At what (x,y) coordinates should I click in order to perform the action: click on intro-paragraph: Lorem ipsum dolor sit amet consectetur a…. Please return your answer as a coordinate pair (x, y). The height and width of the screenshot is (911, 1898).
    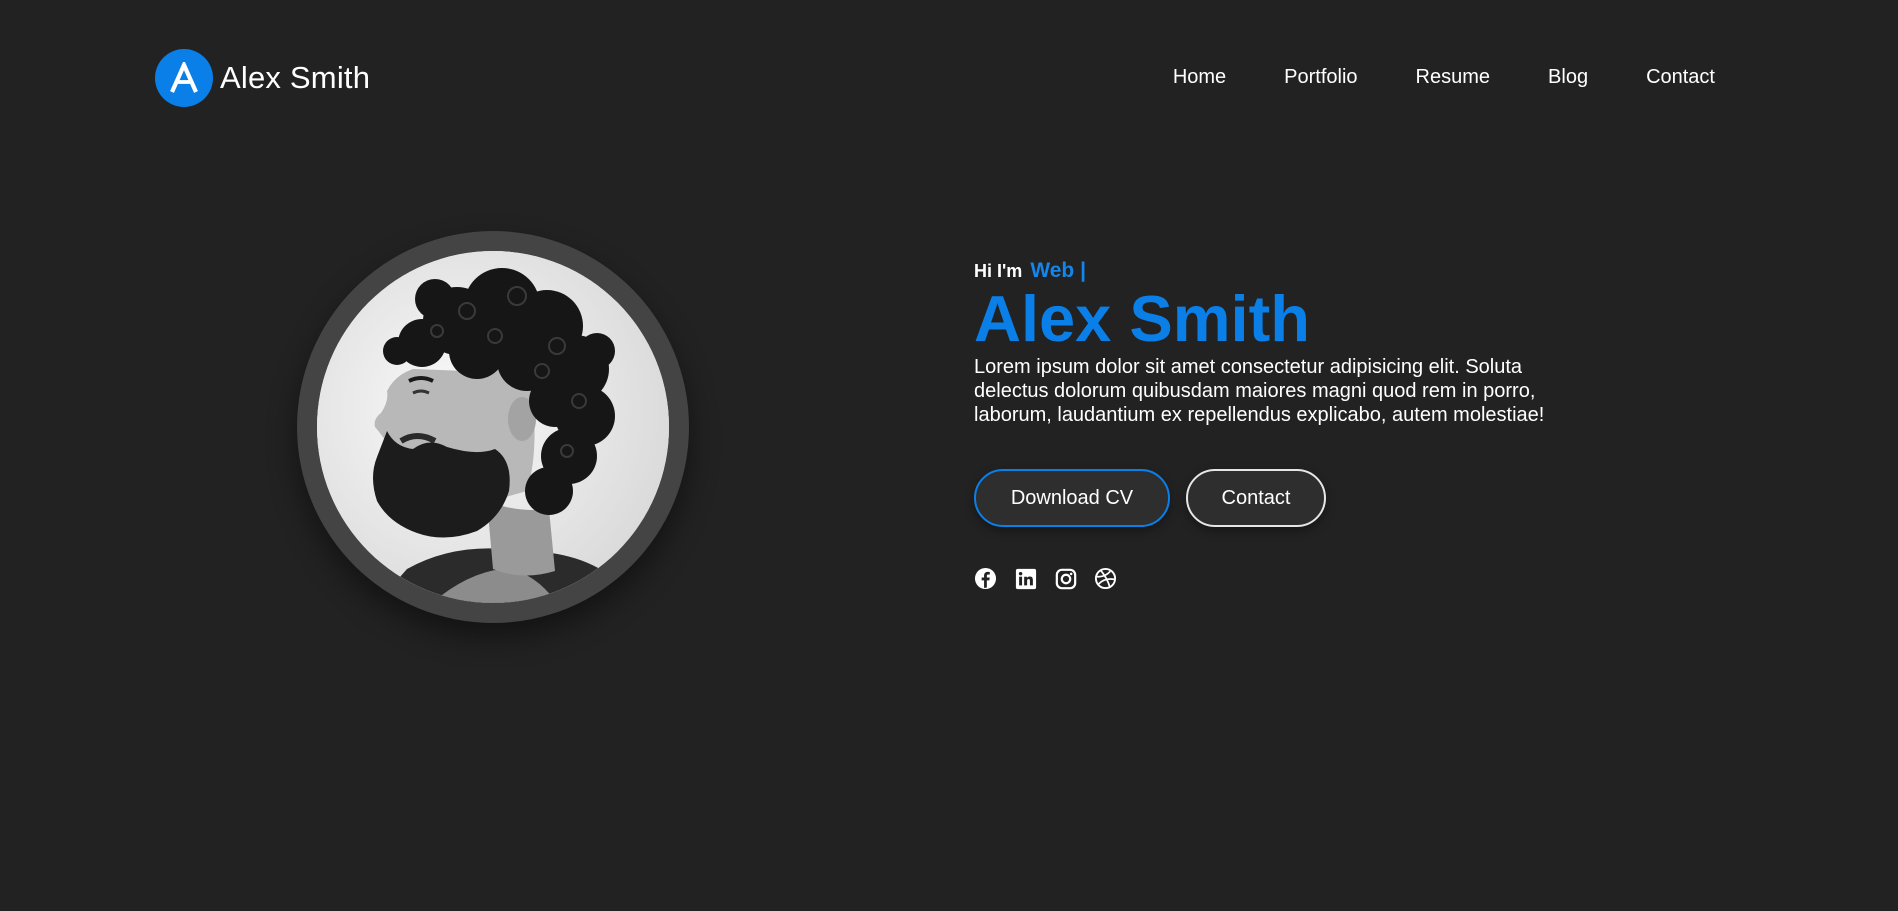
    Looking at the image, I should click on (1259, 391).